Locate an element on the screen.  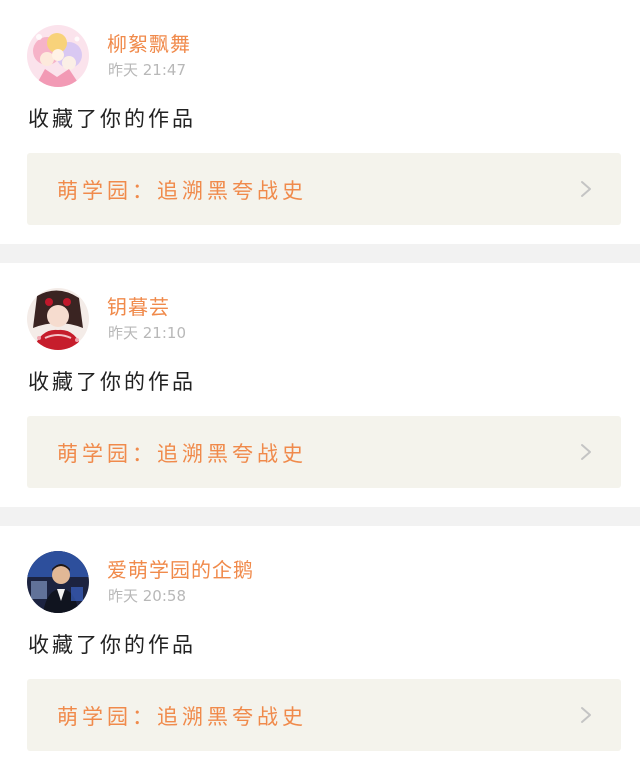
timestamp: 昨天 21:10 is located at coordinates (147, 333).